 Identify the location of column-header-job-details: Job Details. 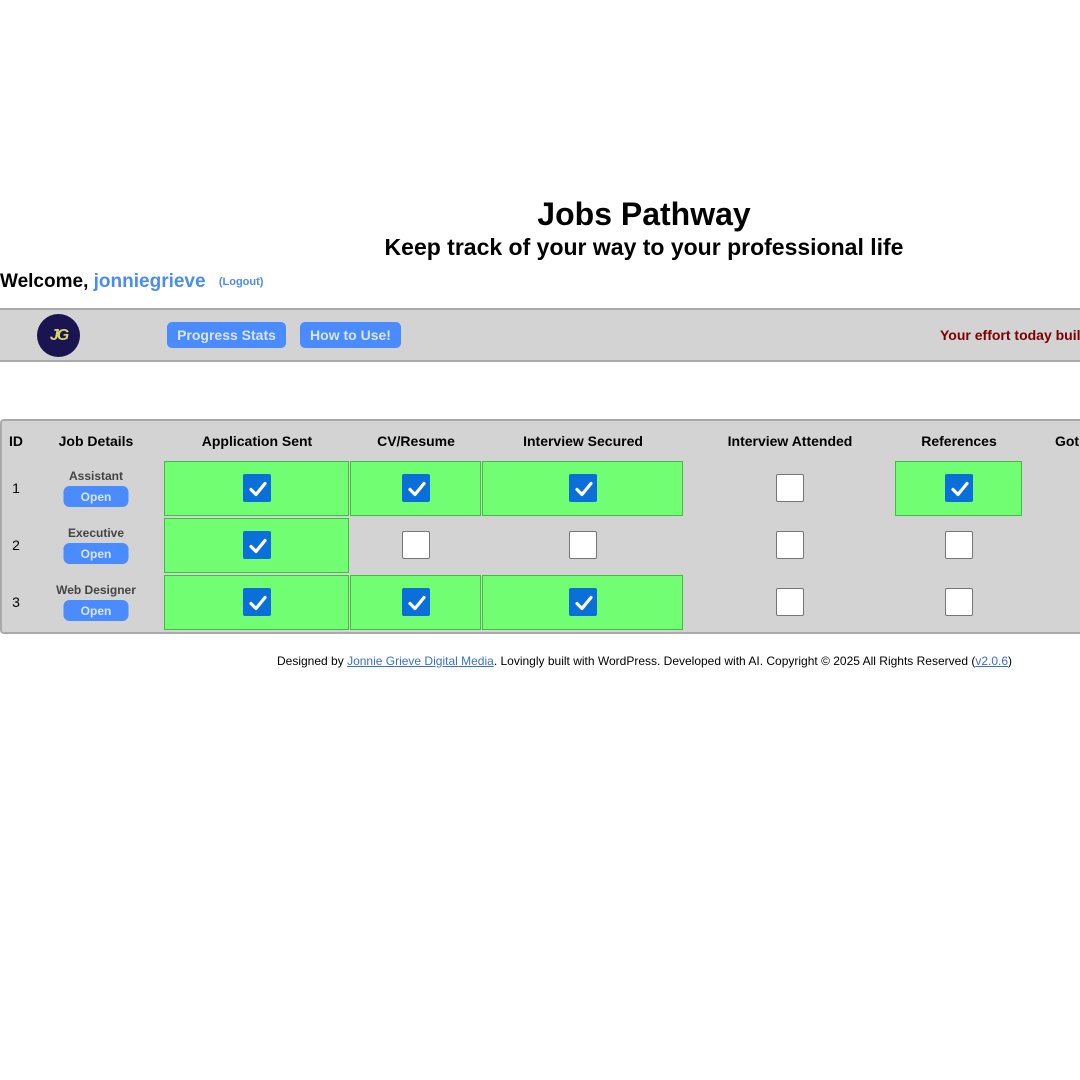
(96, 441).